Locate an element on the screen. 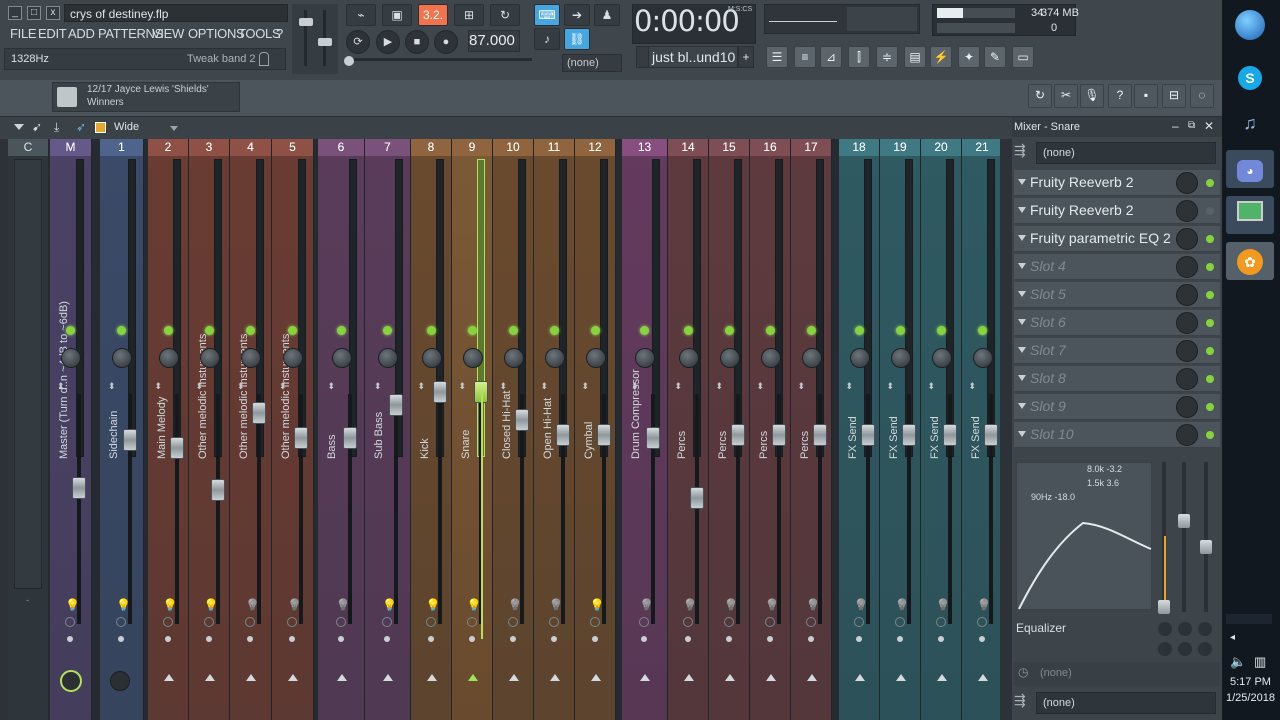 This screenshot has height=720, width=1280. clock-date: 1/25/2018 is located at coordinates (1250, 698).